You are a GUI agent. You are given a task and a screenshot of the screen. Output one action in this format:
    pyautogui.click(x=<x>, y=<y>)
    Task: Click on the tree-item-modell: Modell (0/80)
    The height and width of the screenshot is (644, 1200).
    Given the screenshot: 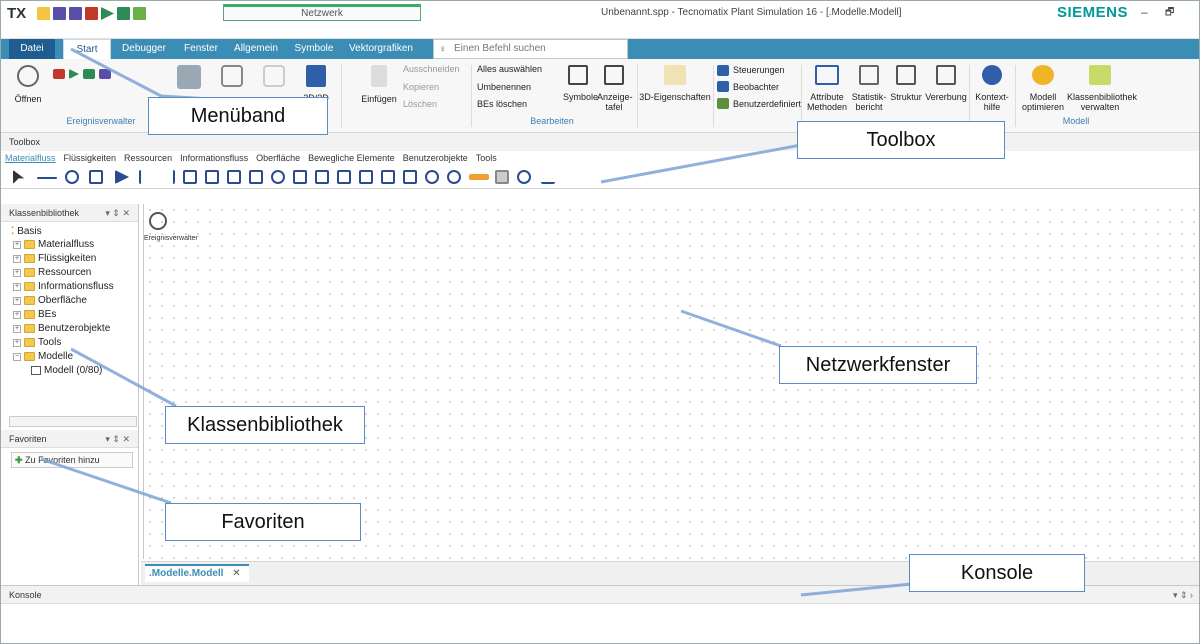 What is the action you would take?
    pyautogui.click(x=66, y=370)
    